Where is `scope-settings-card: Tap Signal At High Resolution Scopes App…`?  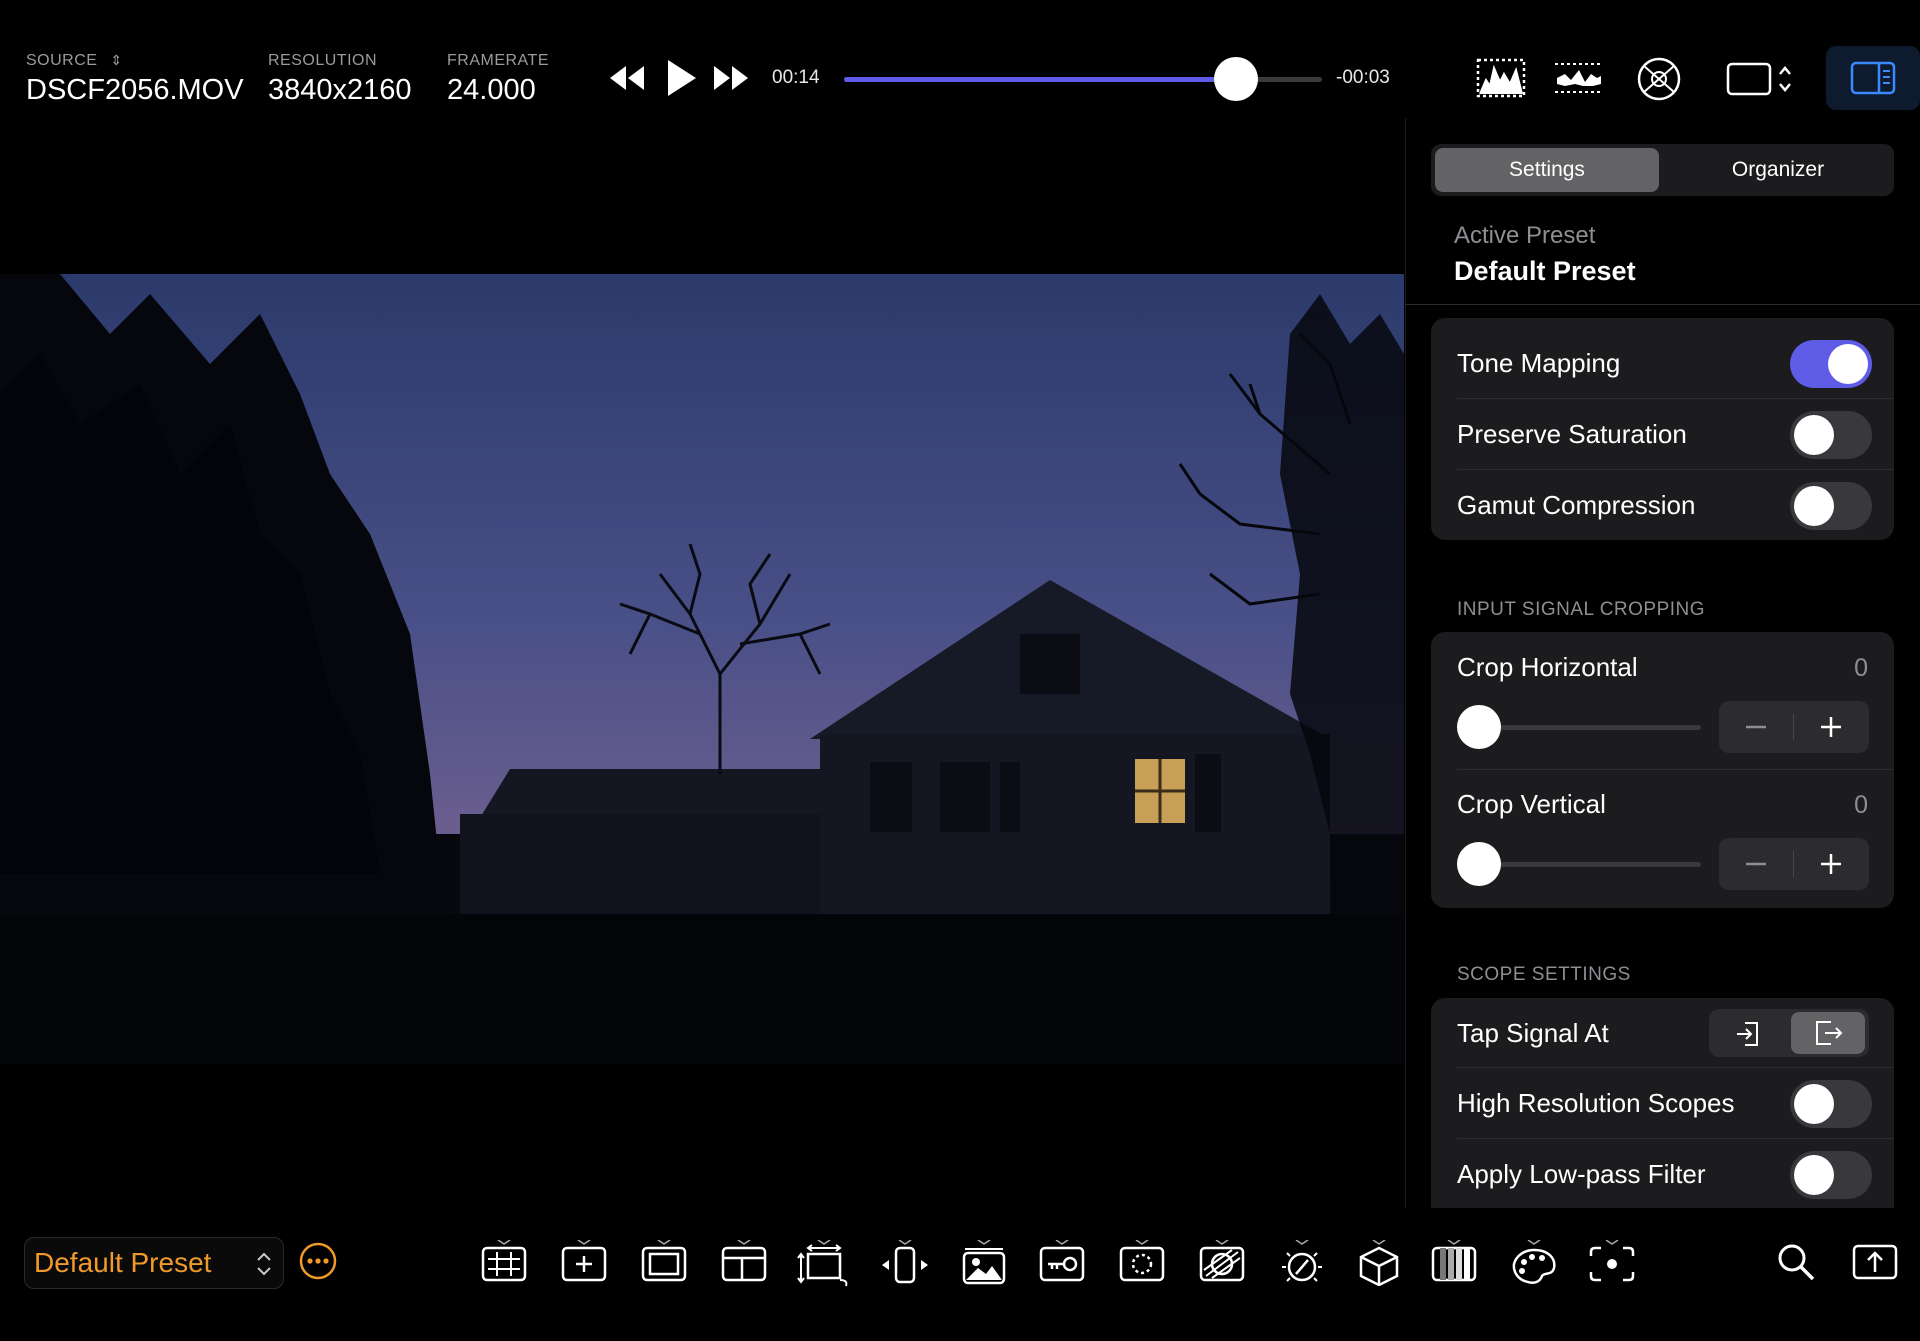 scope-settings-card: Tap Signal At High Resolution Scopes App… is located at coordinates (1662, 1103).